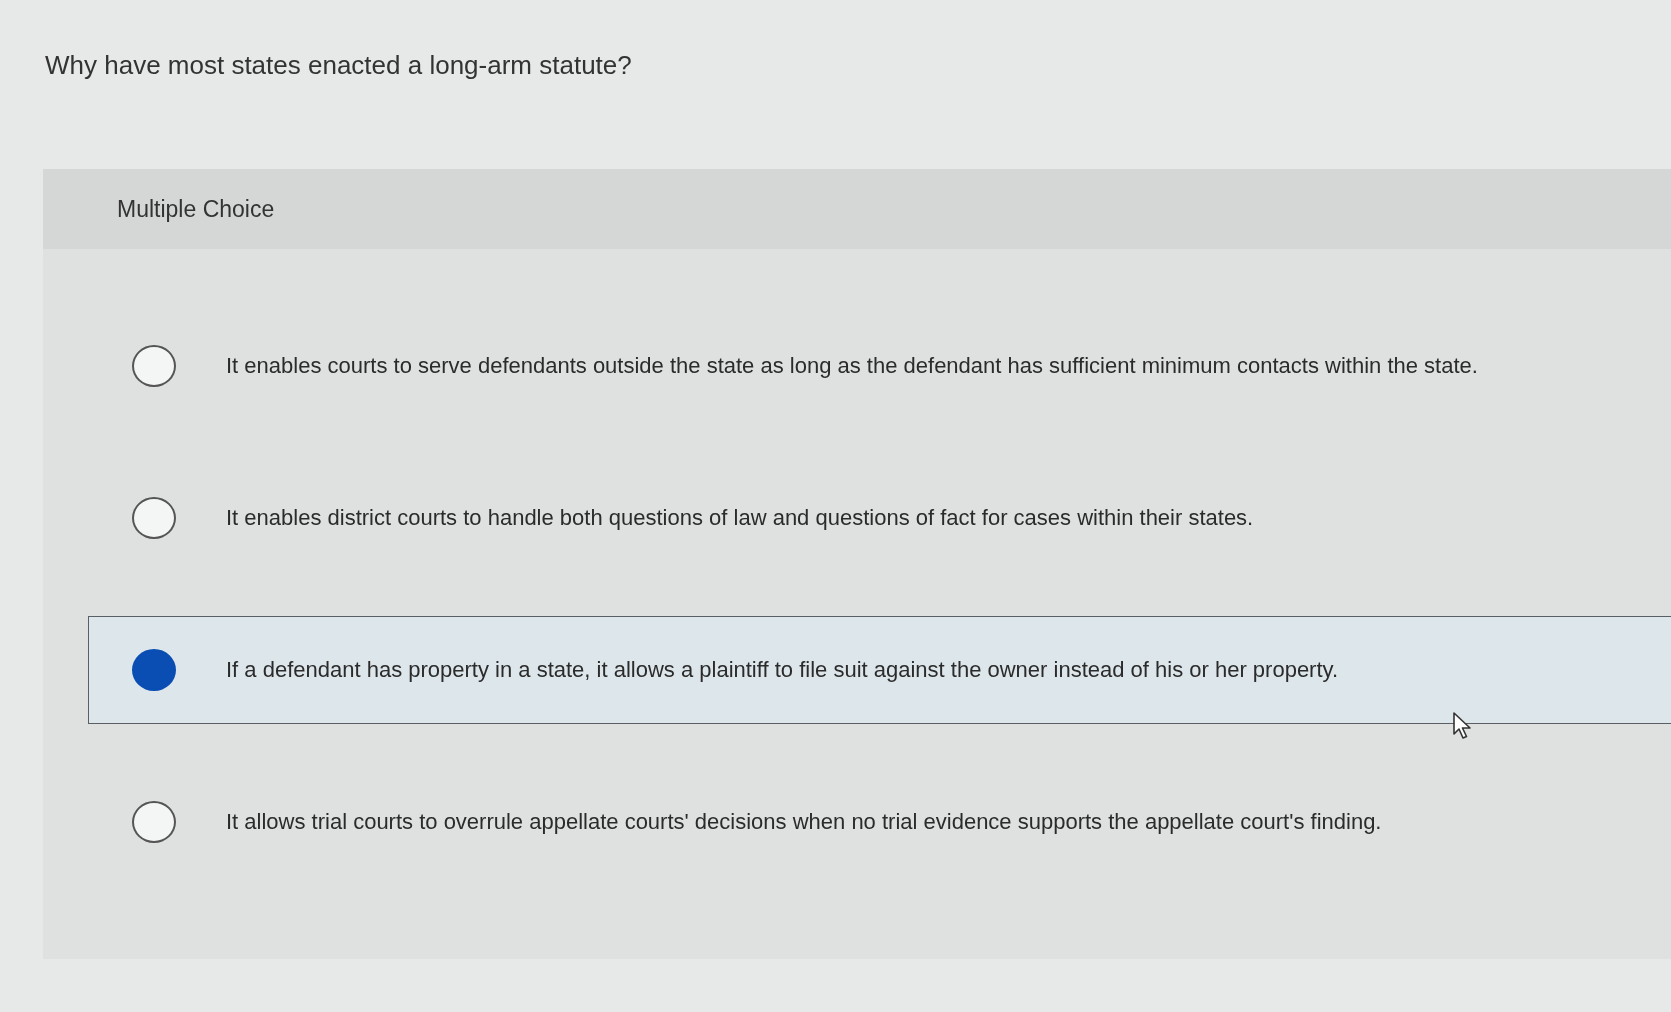 The width and height of the screenshot is (1671, 1012). I want to click on option-text: If a defendant has property in a state, it allows a plaintiff to file suit against the owner instead of his or her property., so click(782, 670).